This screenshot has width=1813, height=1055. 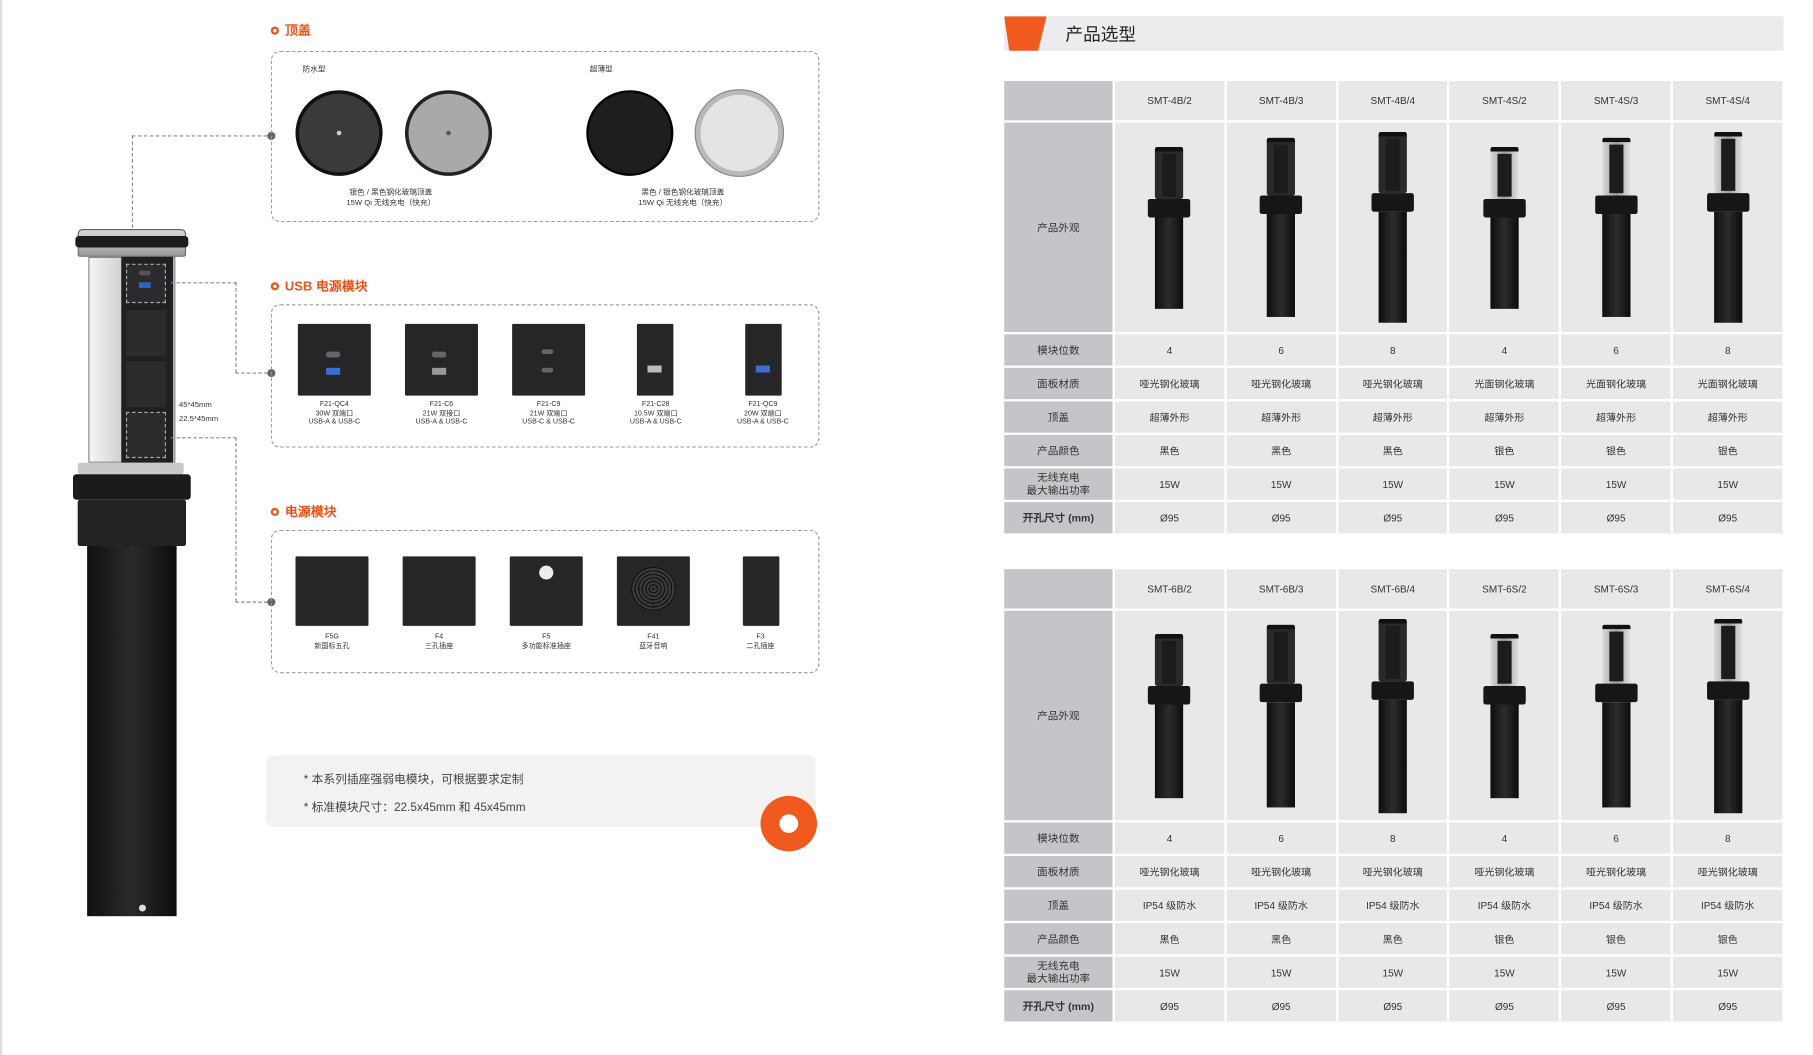 I want to click on usb-module-qc4, so click(x=334, y=359).